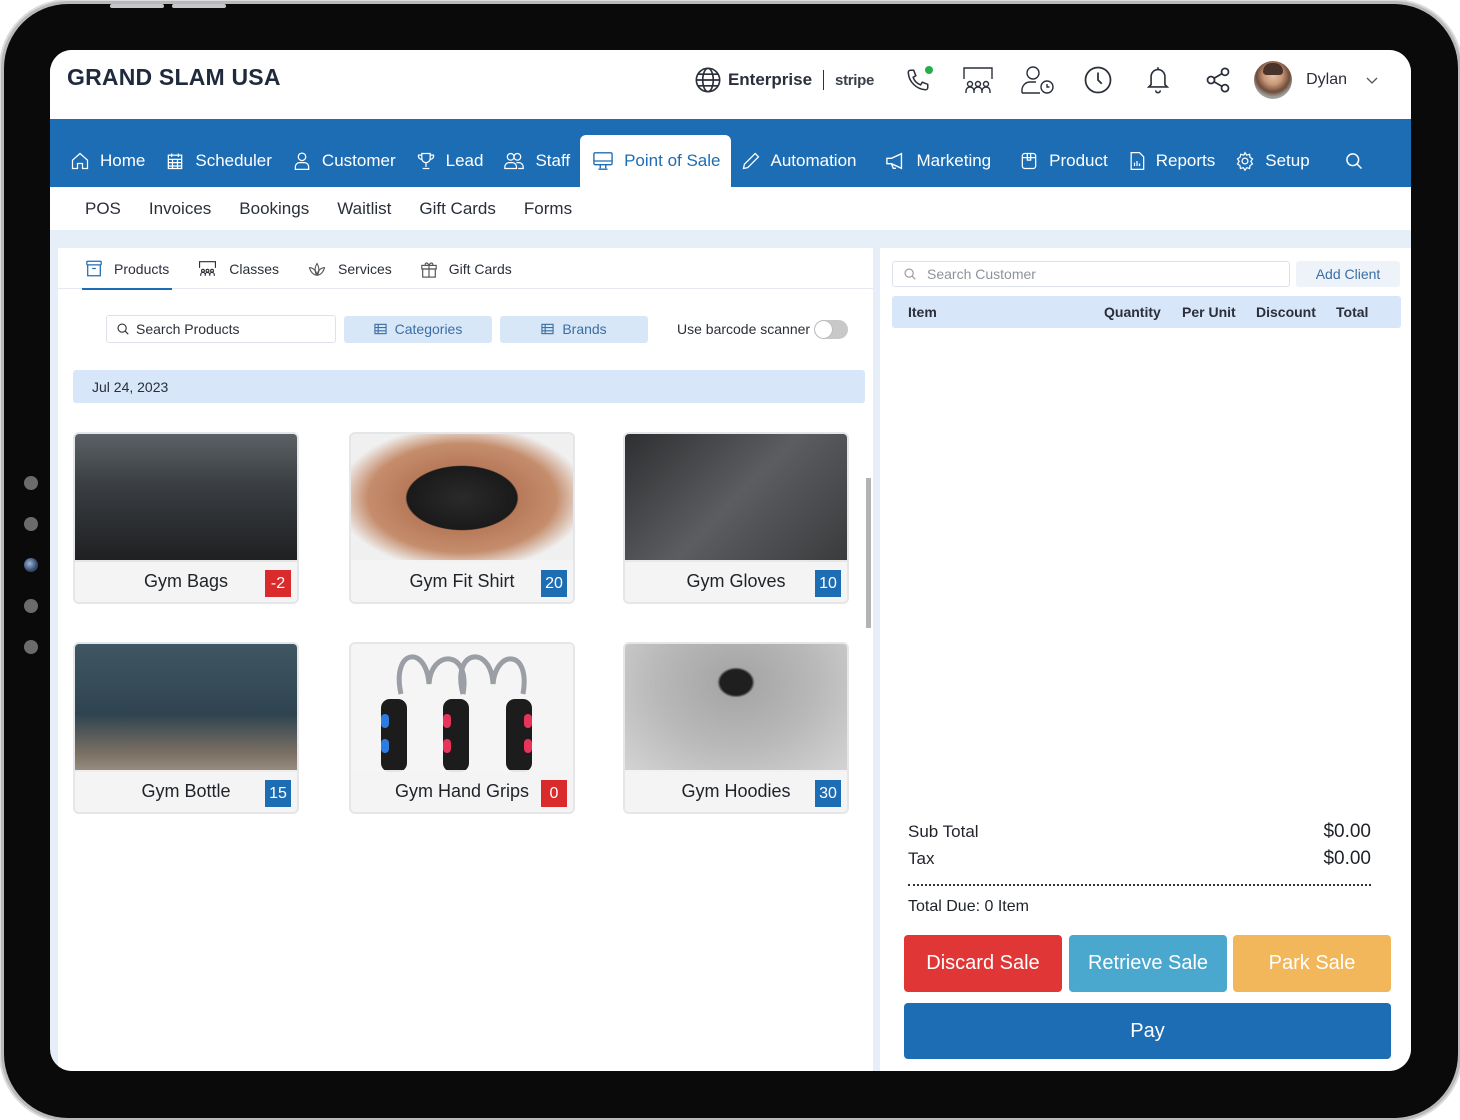 This screenshot has height=1120, width=1460. I want to click on nav-point-of-sale: Point of Sale, so click(655, 161).